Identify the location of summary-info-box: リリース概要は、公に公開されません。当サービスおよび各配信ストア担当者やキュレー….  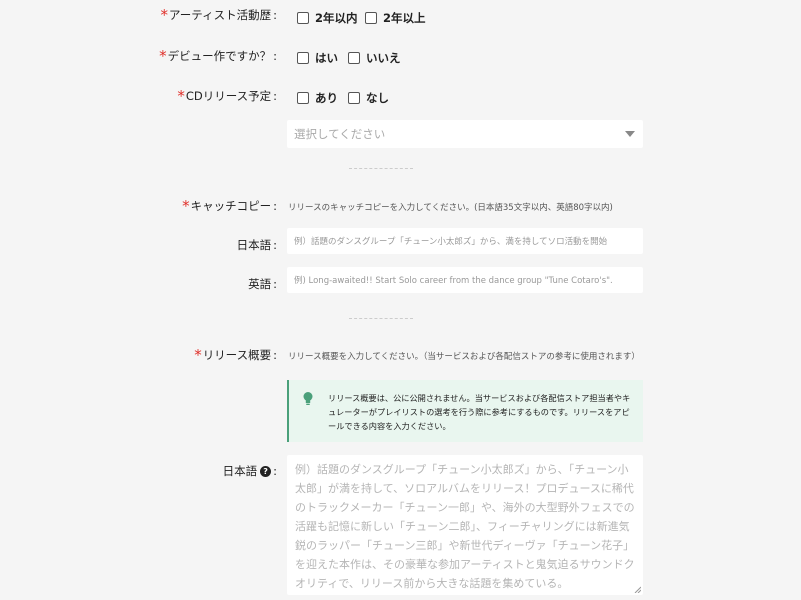
(465, 411).